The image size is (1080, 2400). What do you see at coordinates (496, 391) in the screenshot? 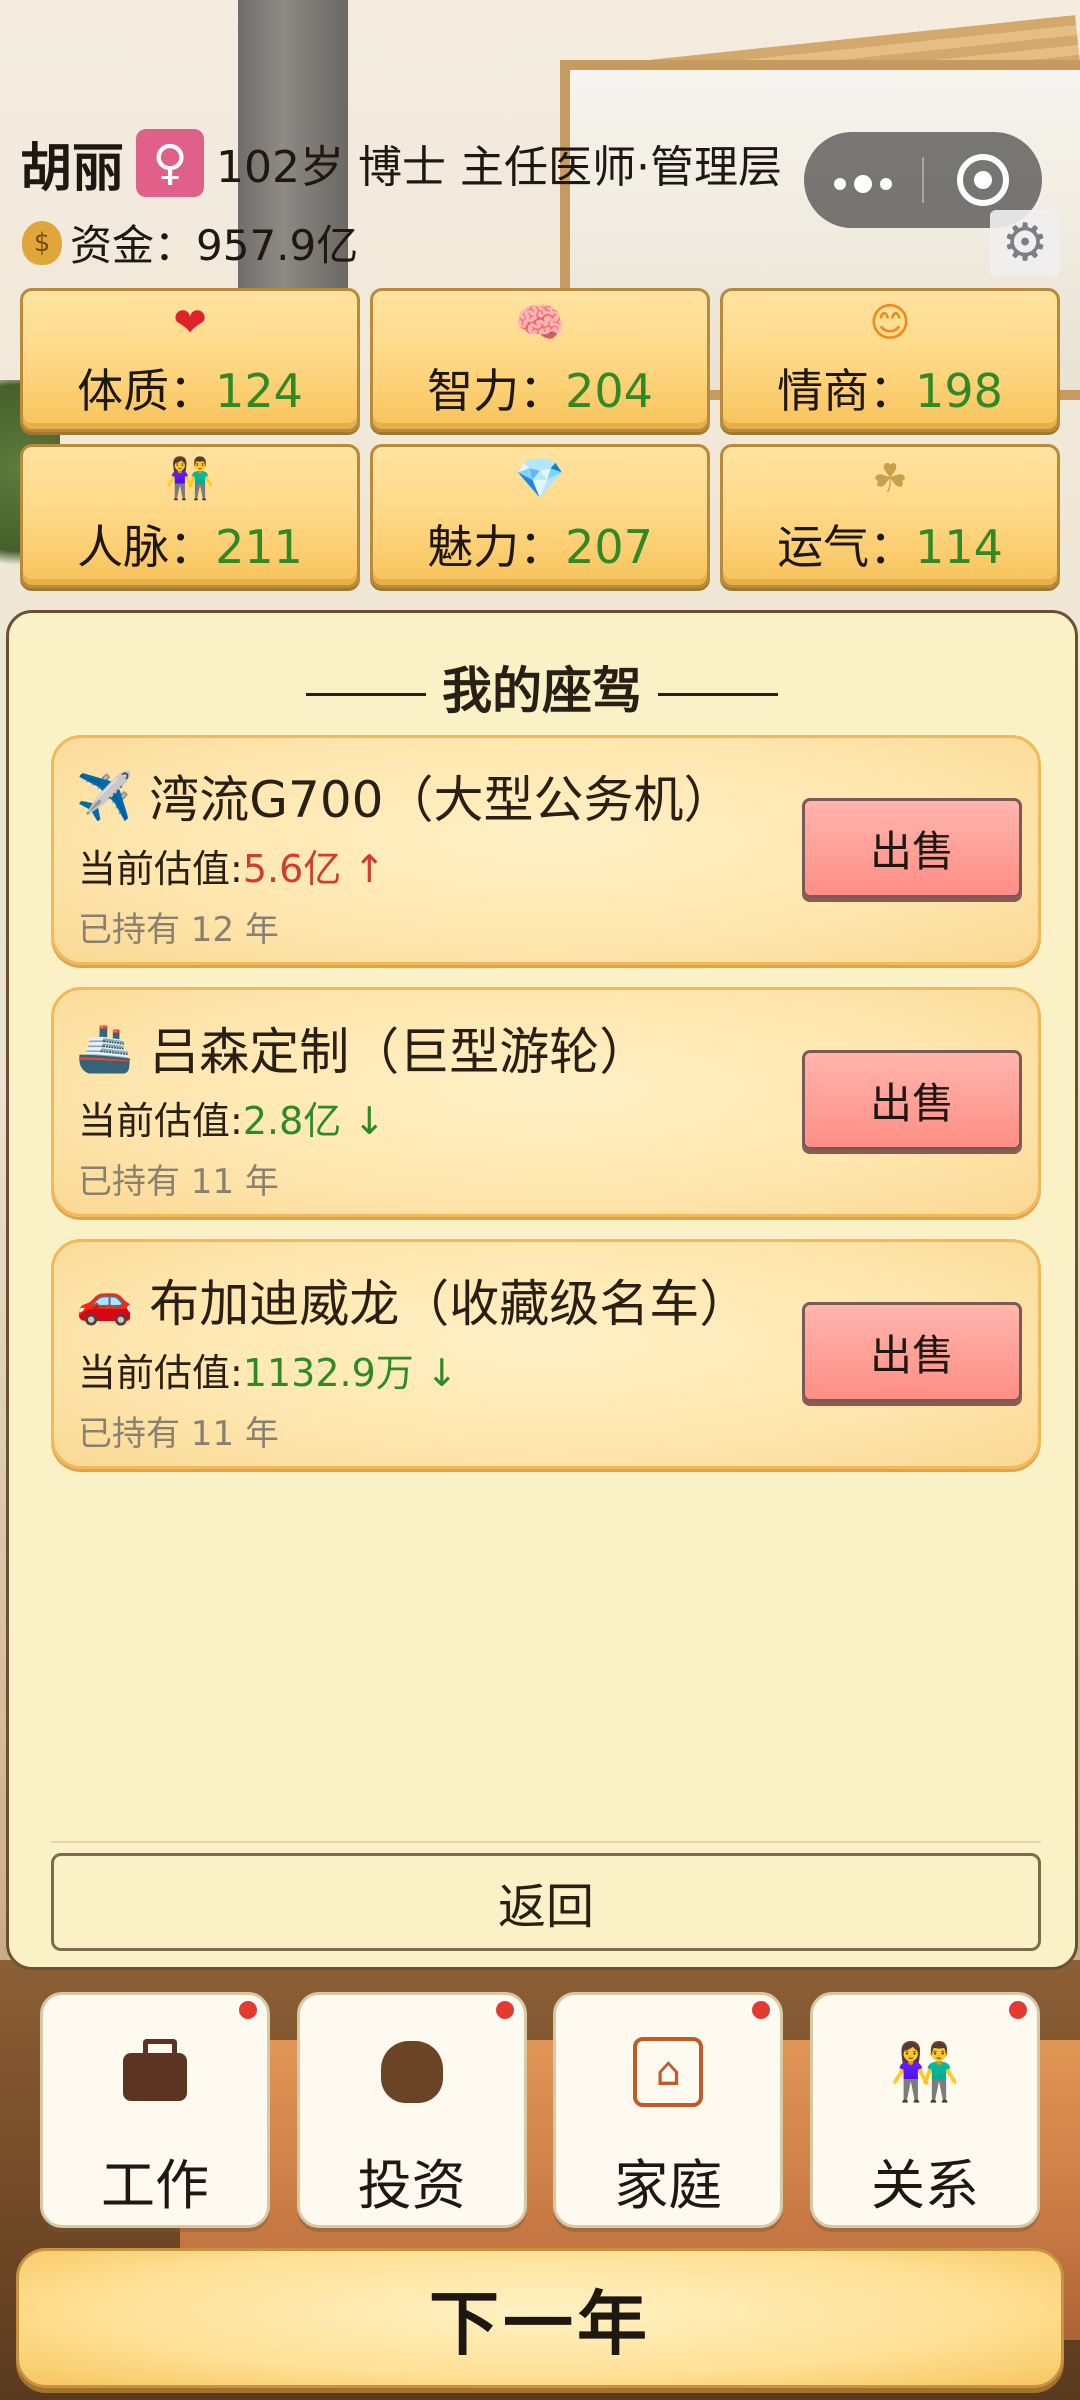
I see `stat-label: 智力：` at bounding box center [496, 391].